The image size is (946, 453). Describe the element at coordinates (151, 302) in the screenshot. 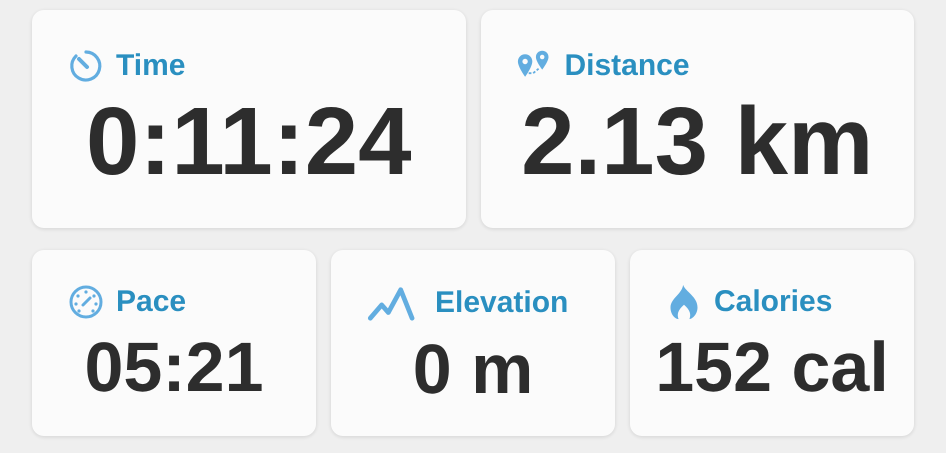

I see `stat-label: Pace` at that location.